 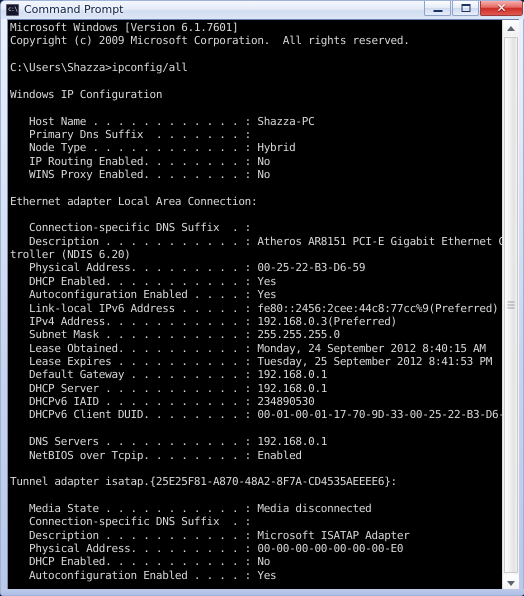 I want to click on vertical-scrollbar, so click(x=510, y=305).